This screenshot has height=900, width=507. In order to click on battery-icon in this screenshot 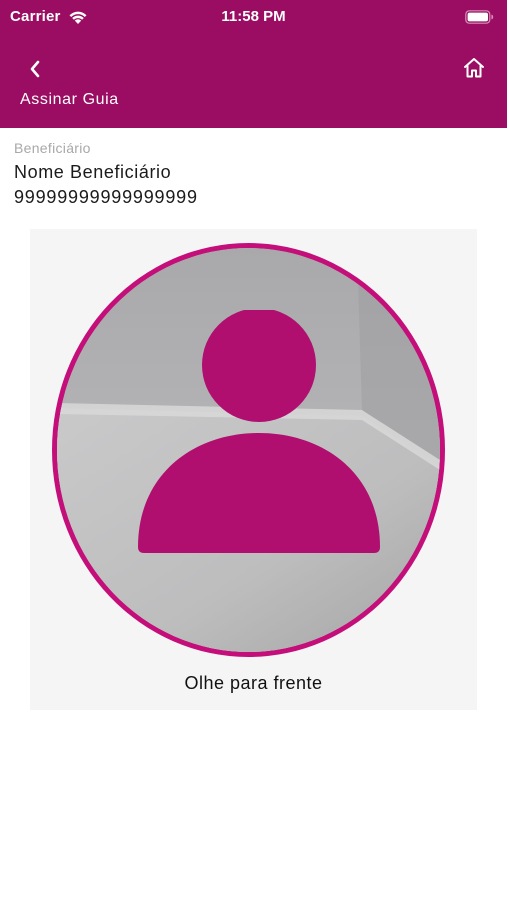, I will do `click(479, 17)`.